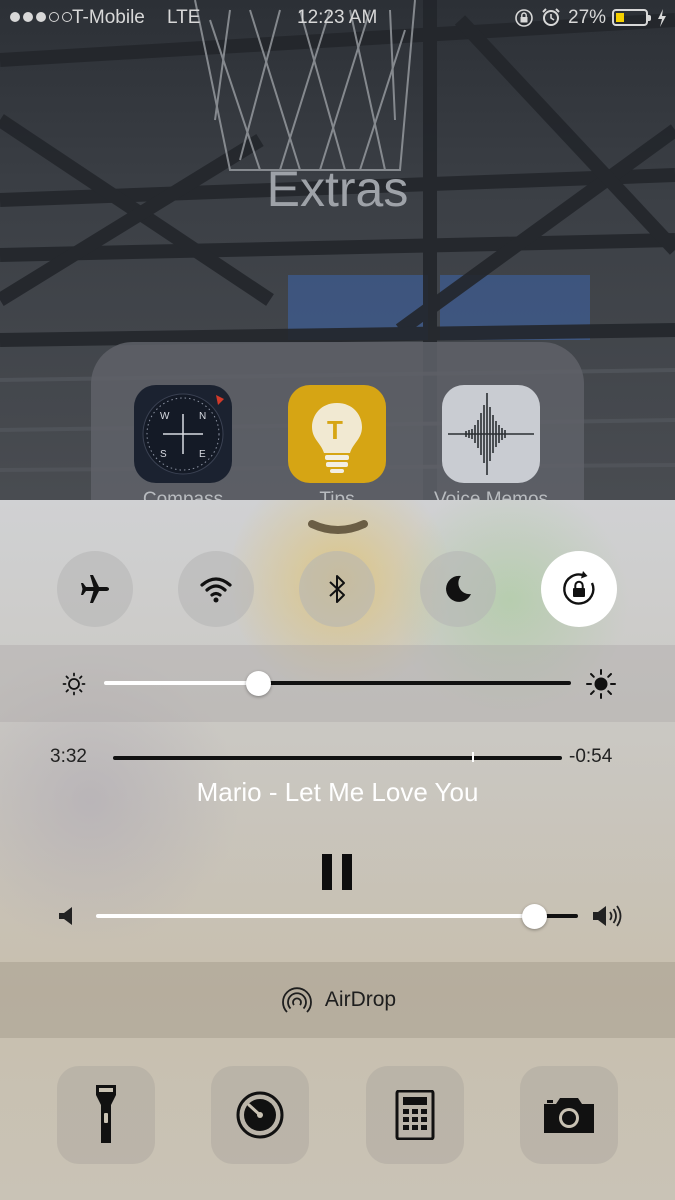 The image size is (675, 1200). I want to click on calculator-icon, so click(415, 1115).